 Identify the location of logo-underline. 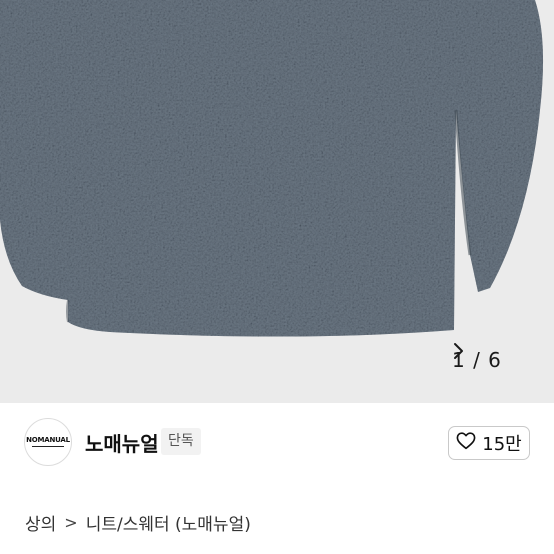
(48, 446).